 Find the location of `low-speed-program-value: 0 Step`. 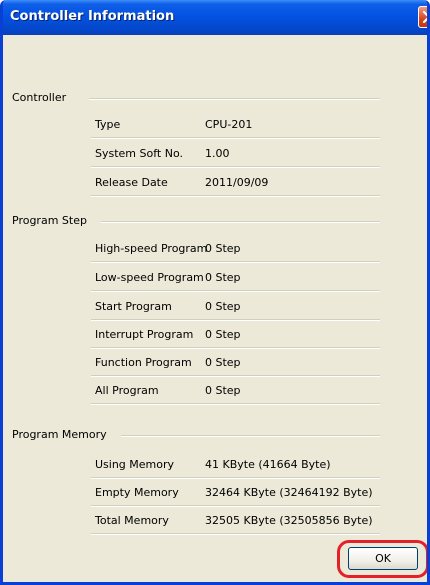

low-speed-program-value: 0 Step is located at coordinates (223, 277).